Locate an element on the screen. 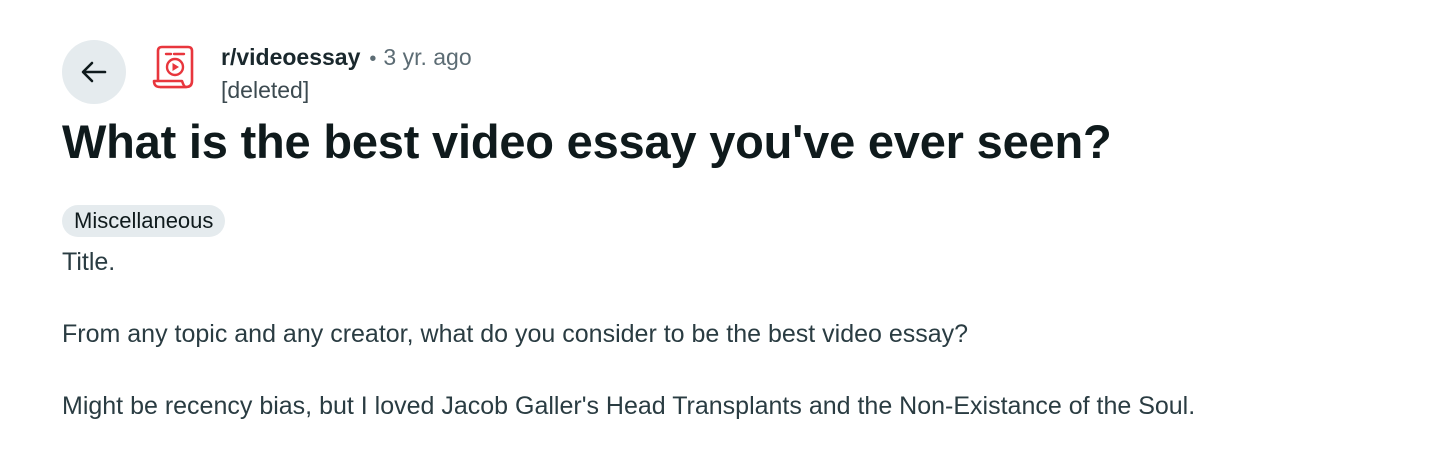  post-paragraph: Title. is located at coordinates (89, 262).